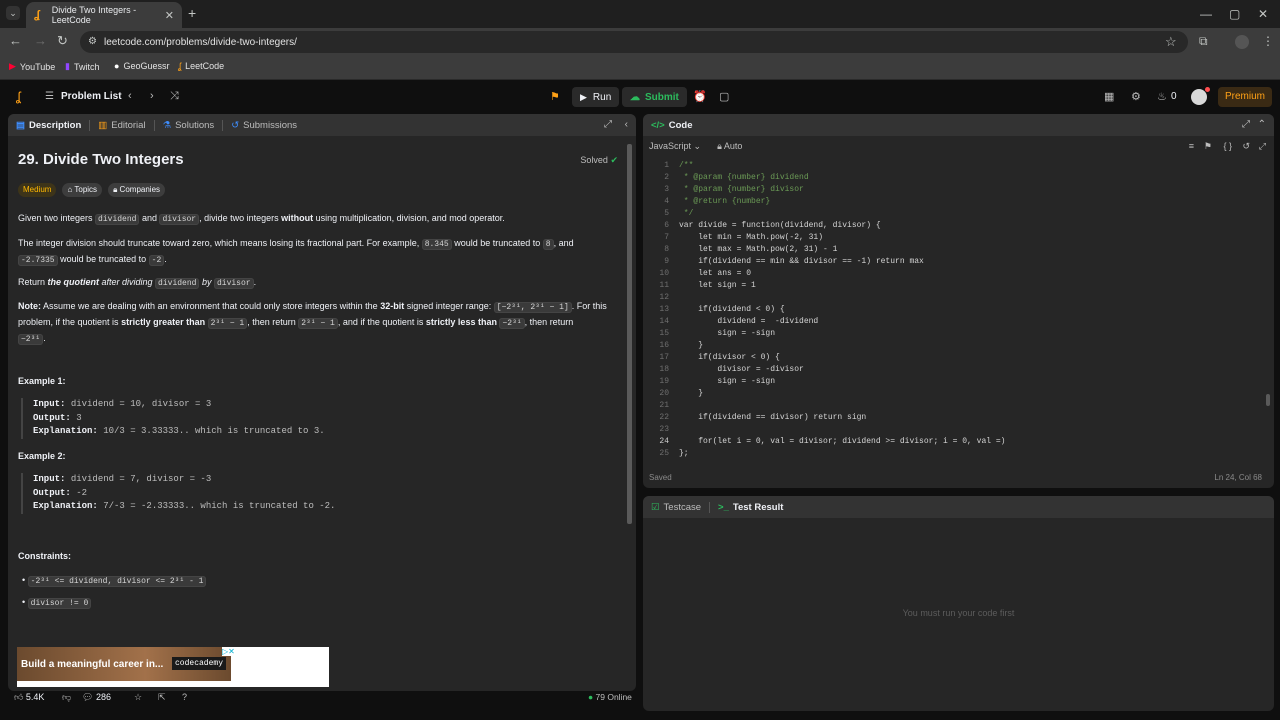  Describe the element at coordinates (666, 261) in the screenshot. I see `line-number: 9` at that location.